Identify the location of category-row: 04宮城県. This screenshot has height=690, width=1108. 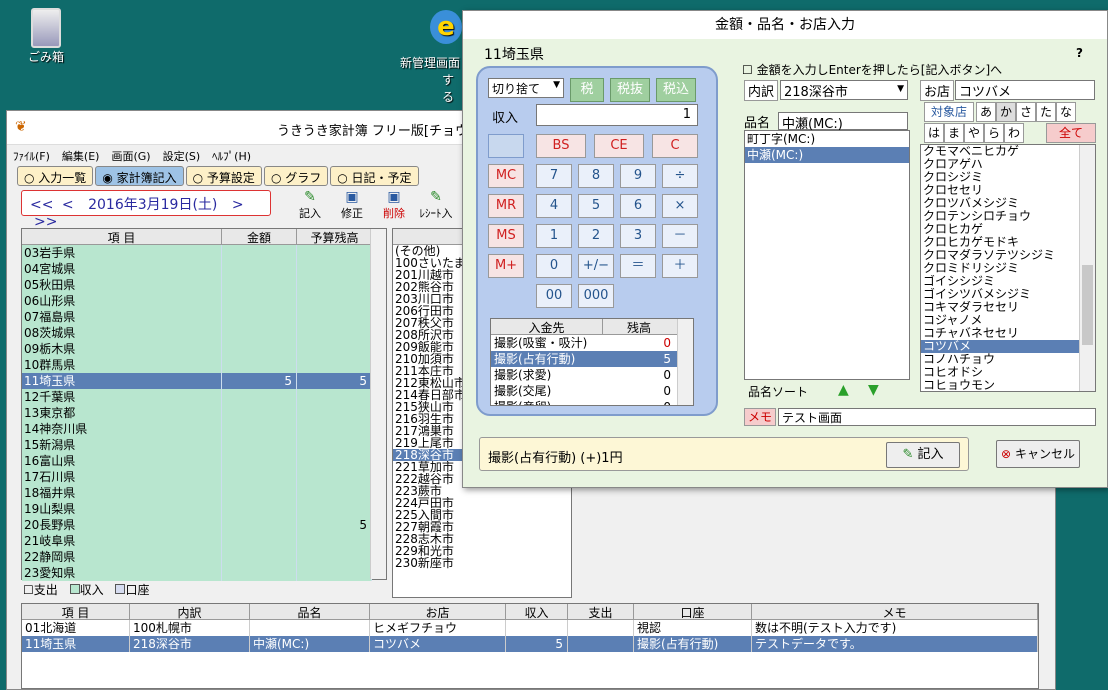
(204, 269).